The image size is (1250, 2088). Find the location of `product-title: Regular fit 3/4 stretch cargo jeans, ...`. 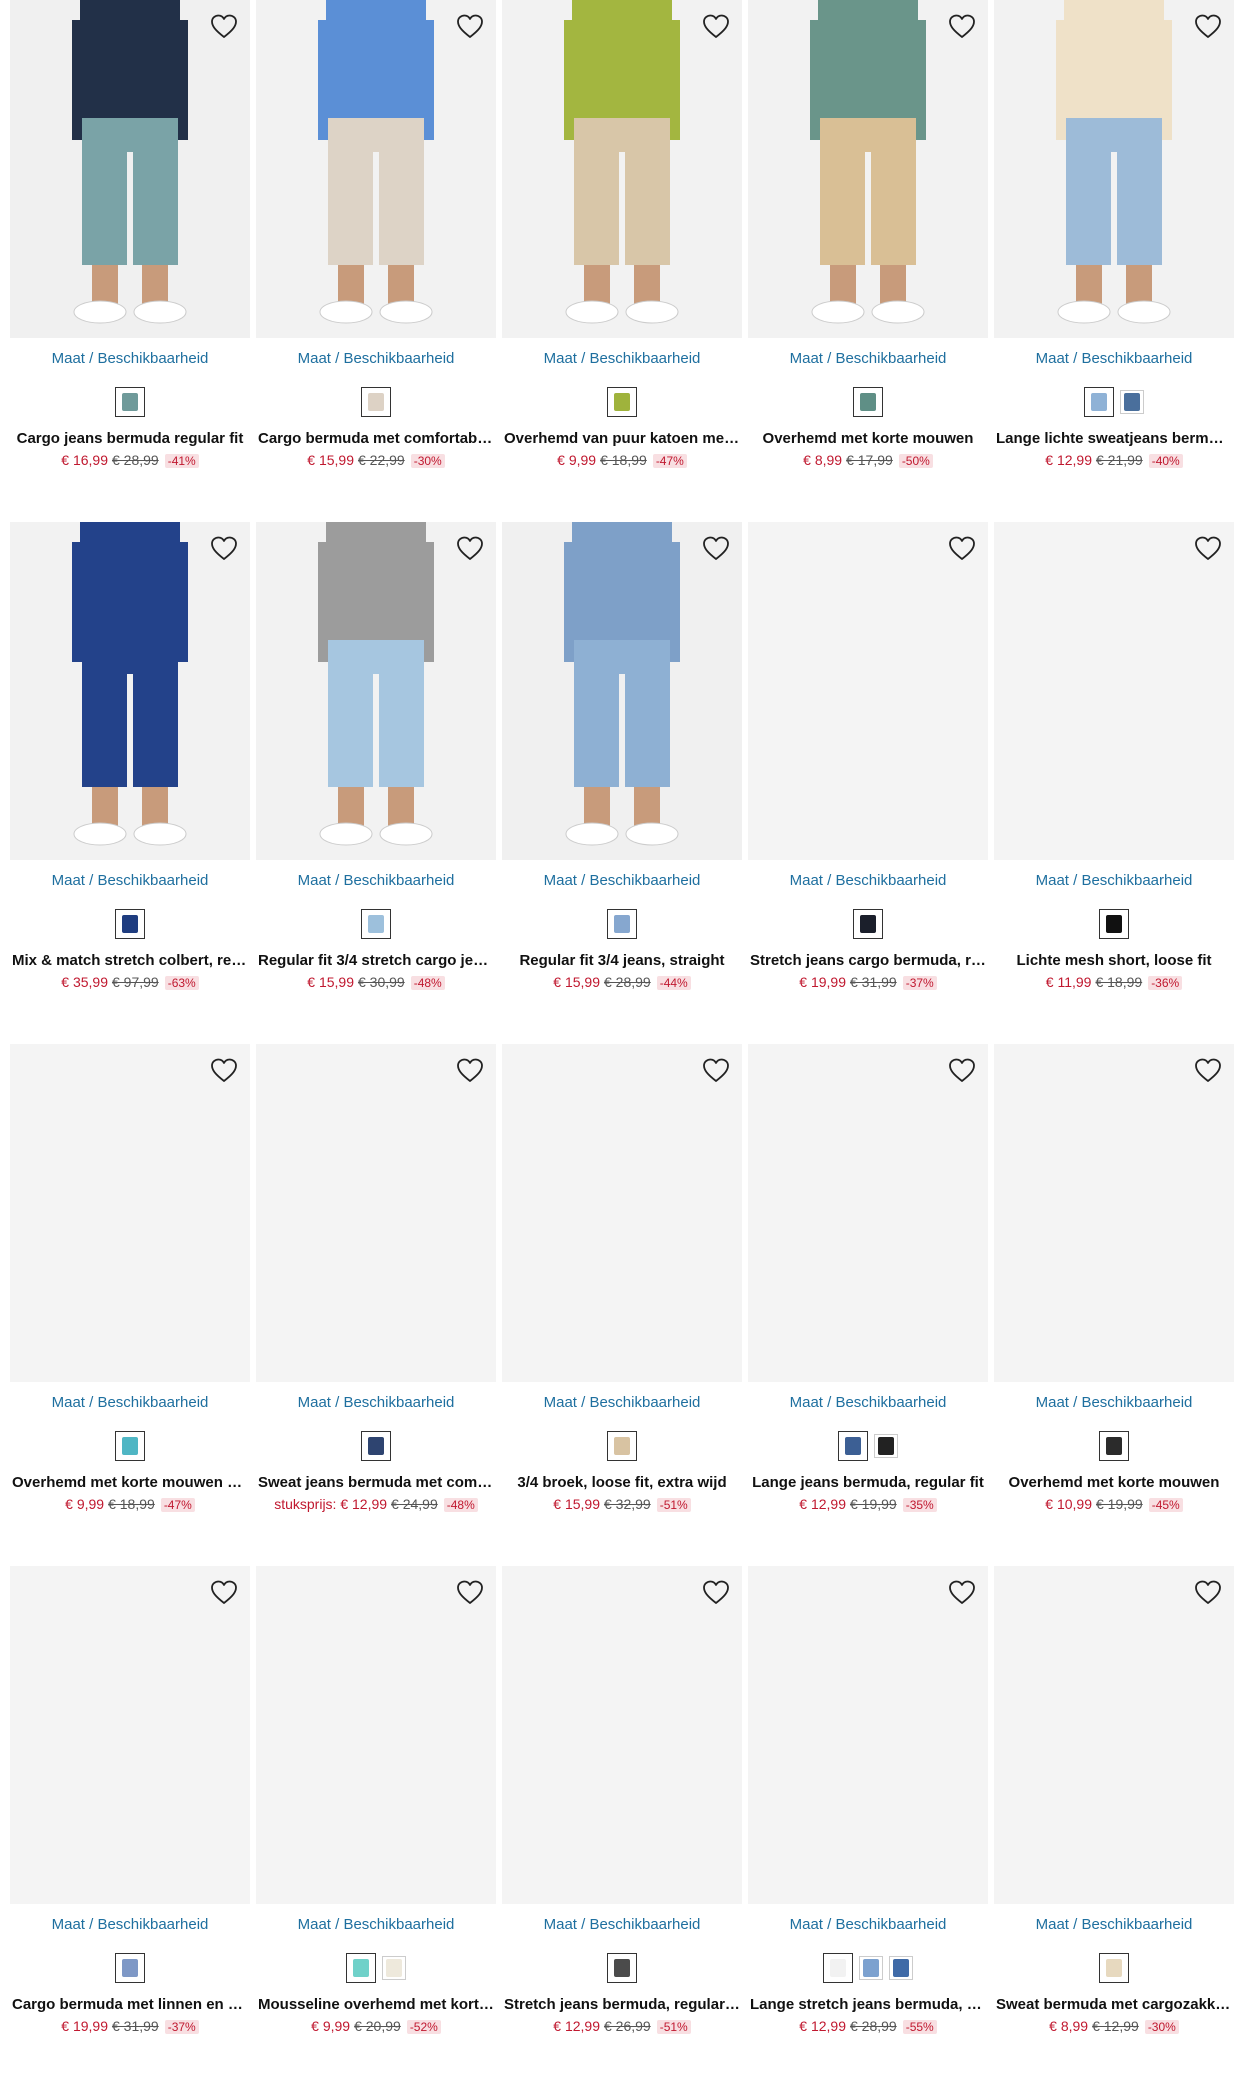

product-title: Regular fit 3/4 stretch cargo jeans, ... is located at coordinates (376, 961).